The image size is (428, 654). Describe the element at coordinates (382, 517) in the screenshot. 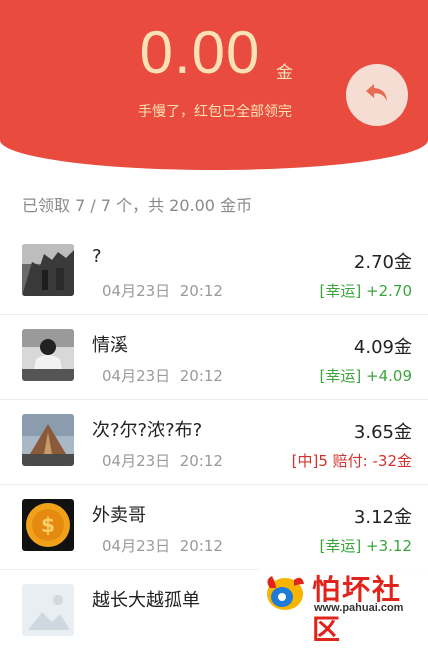

I see `claim-amount: 3.12金` at that location.